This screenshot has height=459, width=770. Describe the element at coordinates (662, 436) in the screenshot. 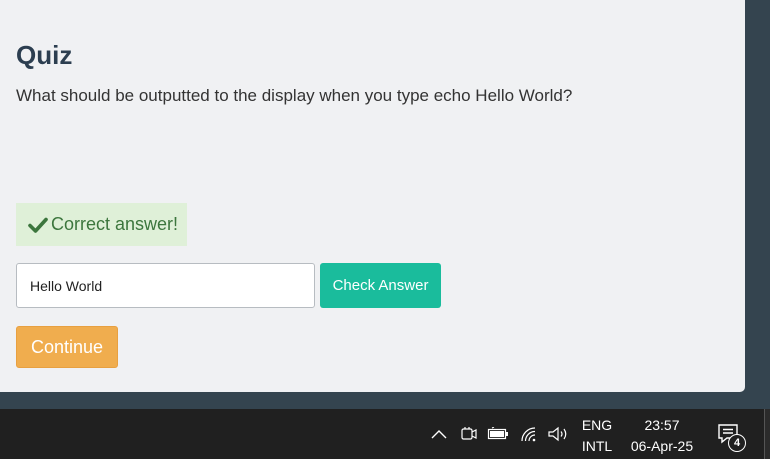

I see `clock: 23:57 06-Apr-25` at that location.